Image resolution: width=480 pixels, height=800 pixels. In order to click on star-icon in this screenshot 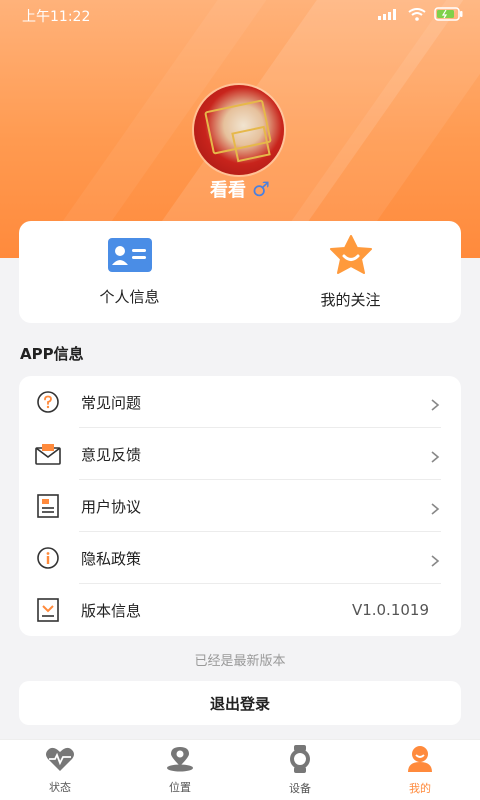, I will do `click(351, 256)`.